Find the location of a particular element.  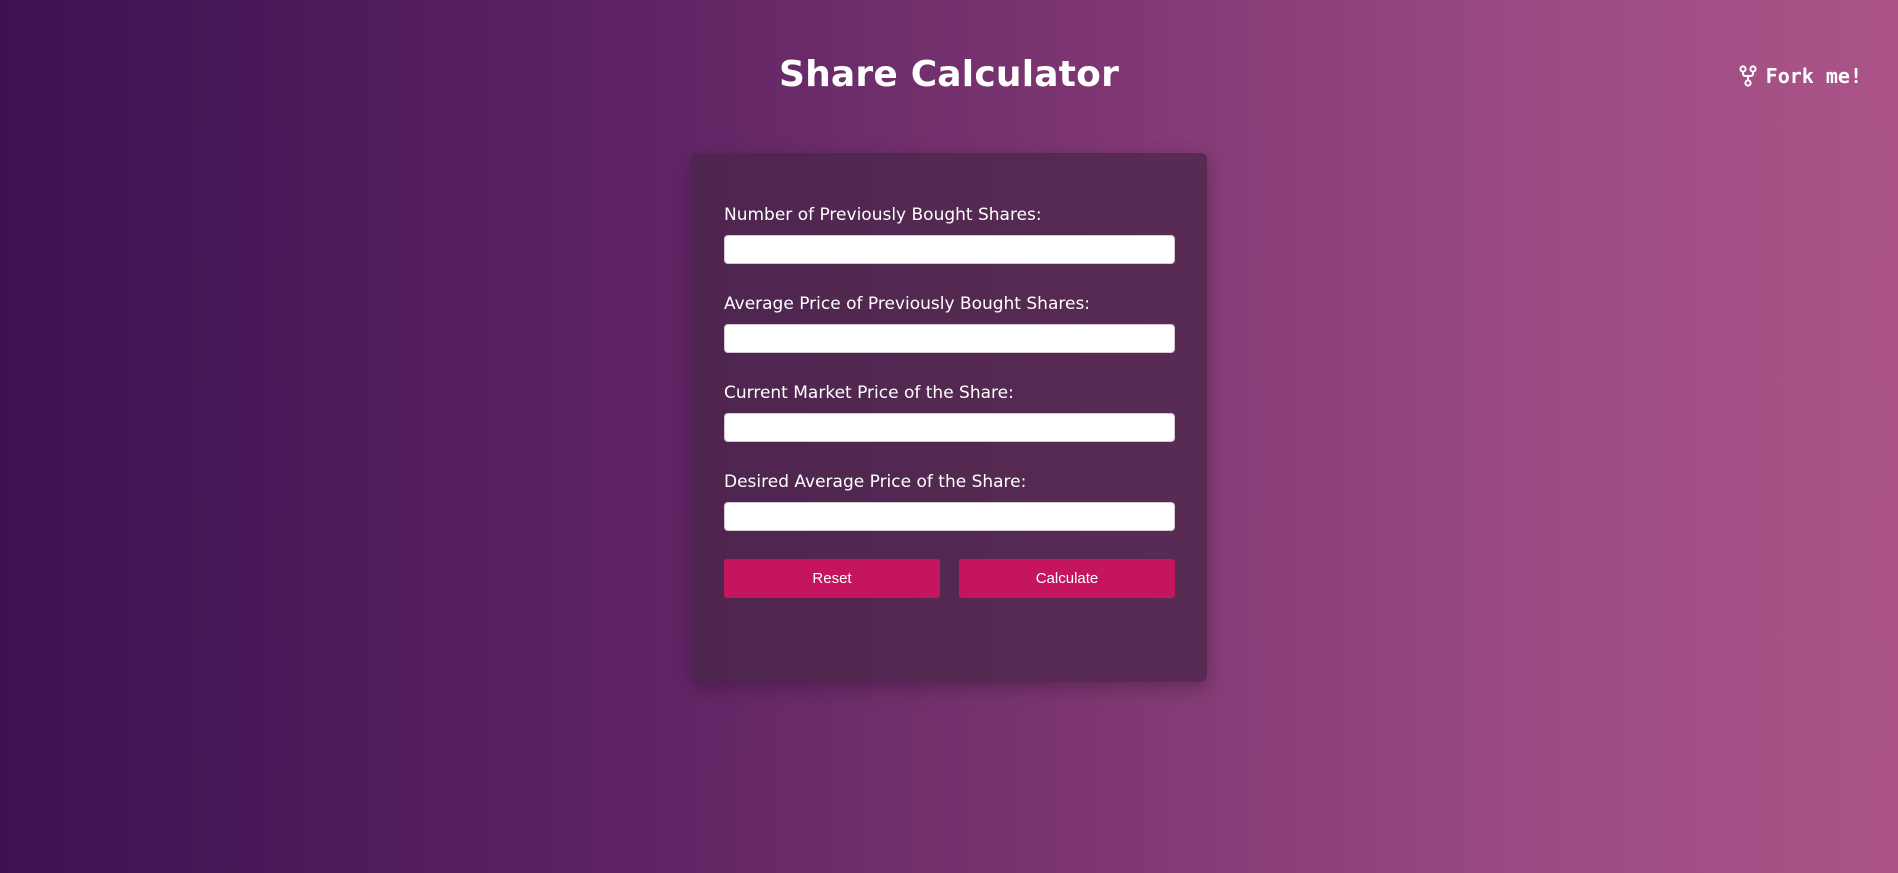

desired-average-price-input is located at coordinates (949, 516).